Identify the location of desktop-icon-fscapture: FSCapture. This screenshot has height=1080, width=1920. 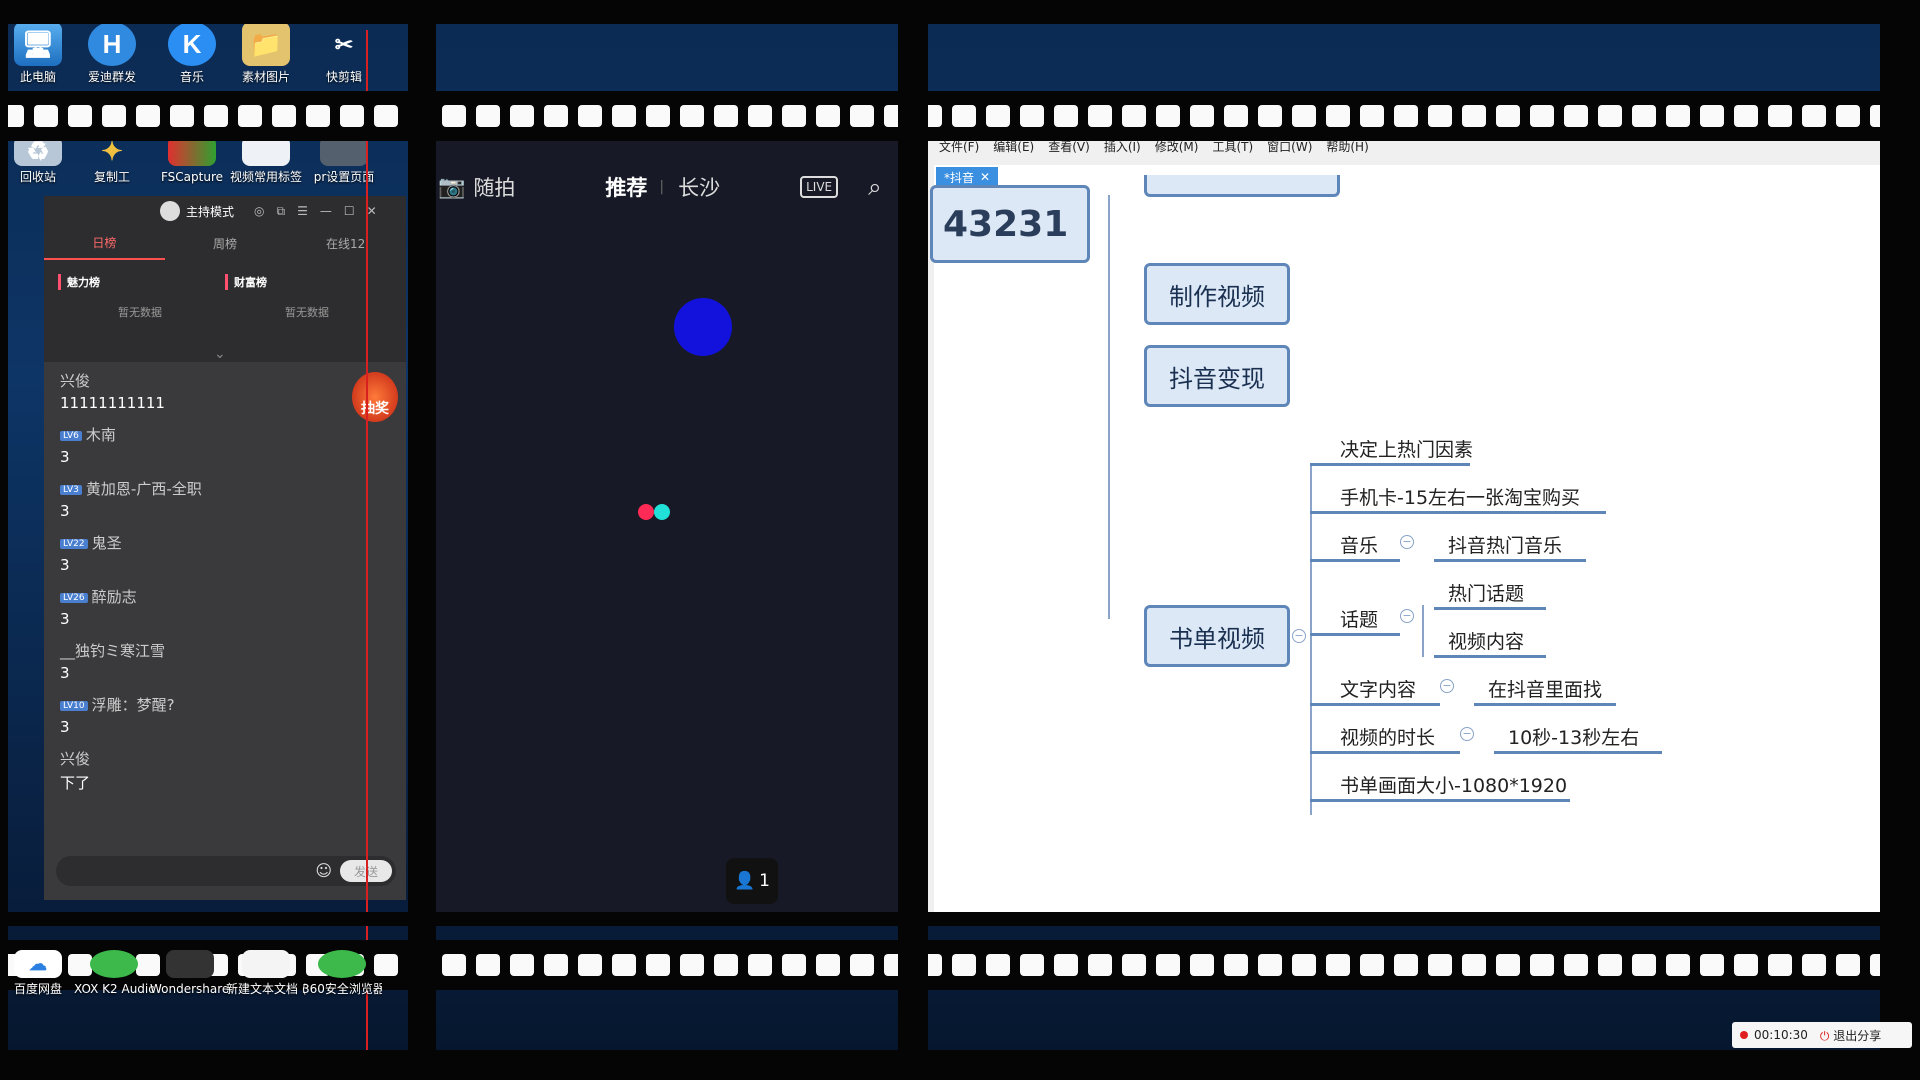
(192, 160).